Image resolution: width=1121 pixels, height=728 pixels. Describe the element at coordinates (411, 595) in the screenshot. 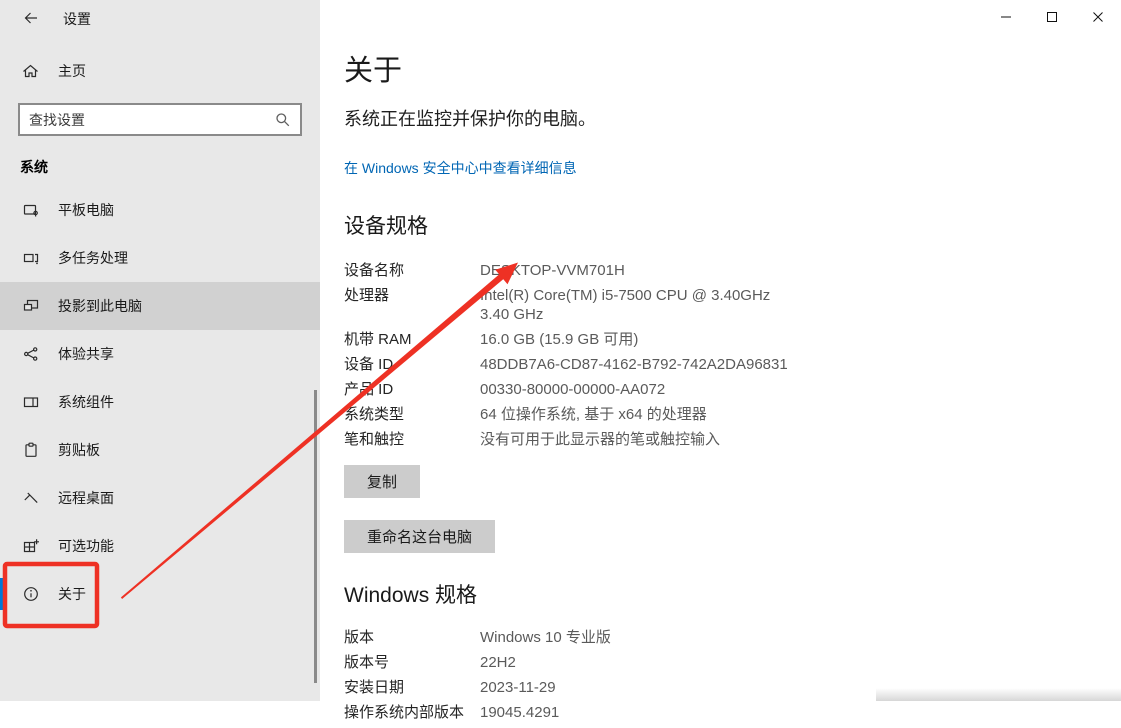

I see `windows-spec-heading: Windows 规格` at that location.